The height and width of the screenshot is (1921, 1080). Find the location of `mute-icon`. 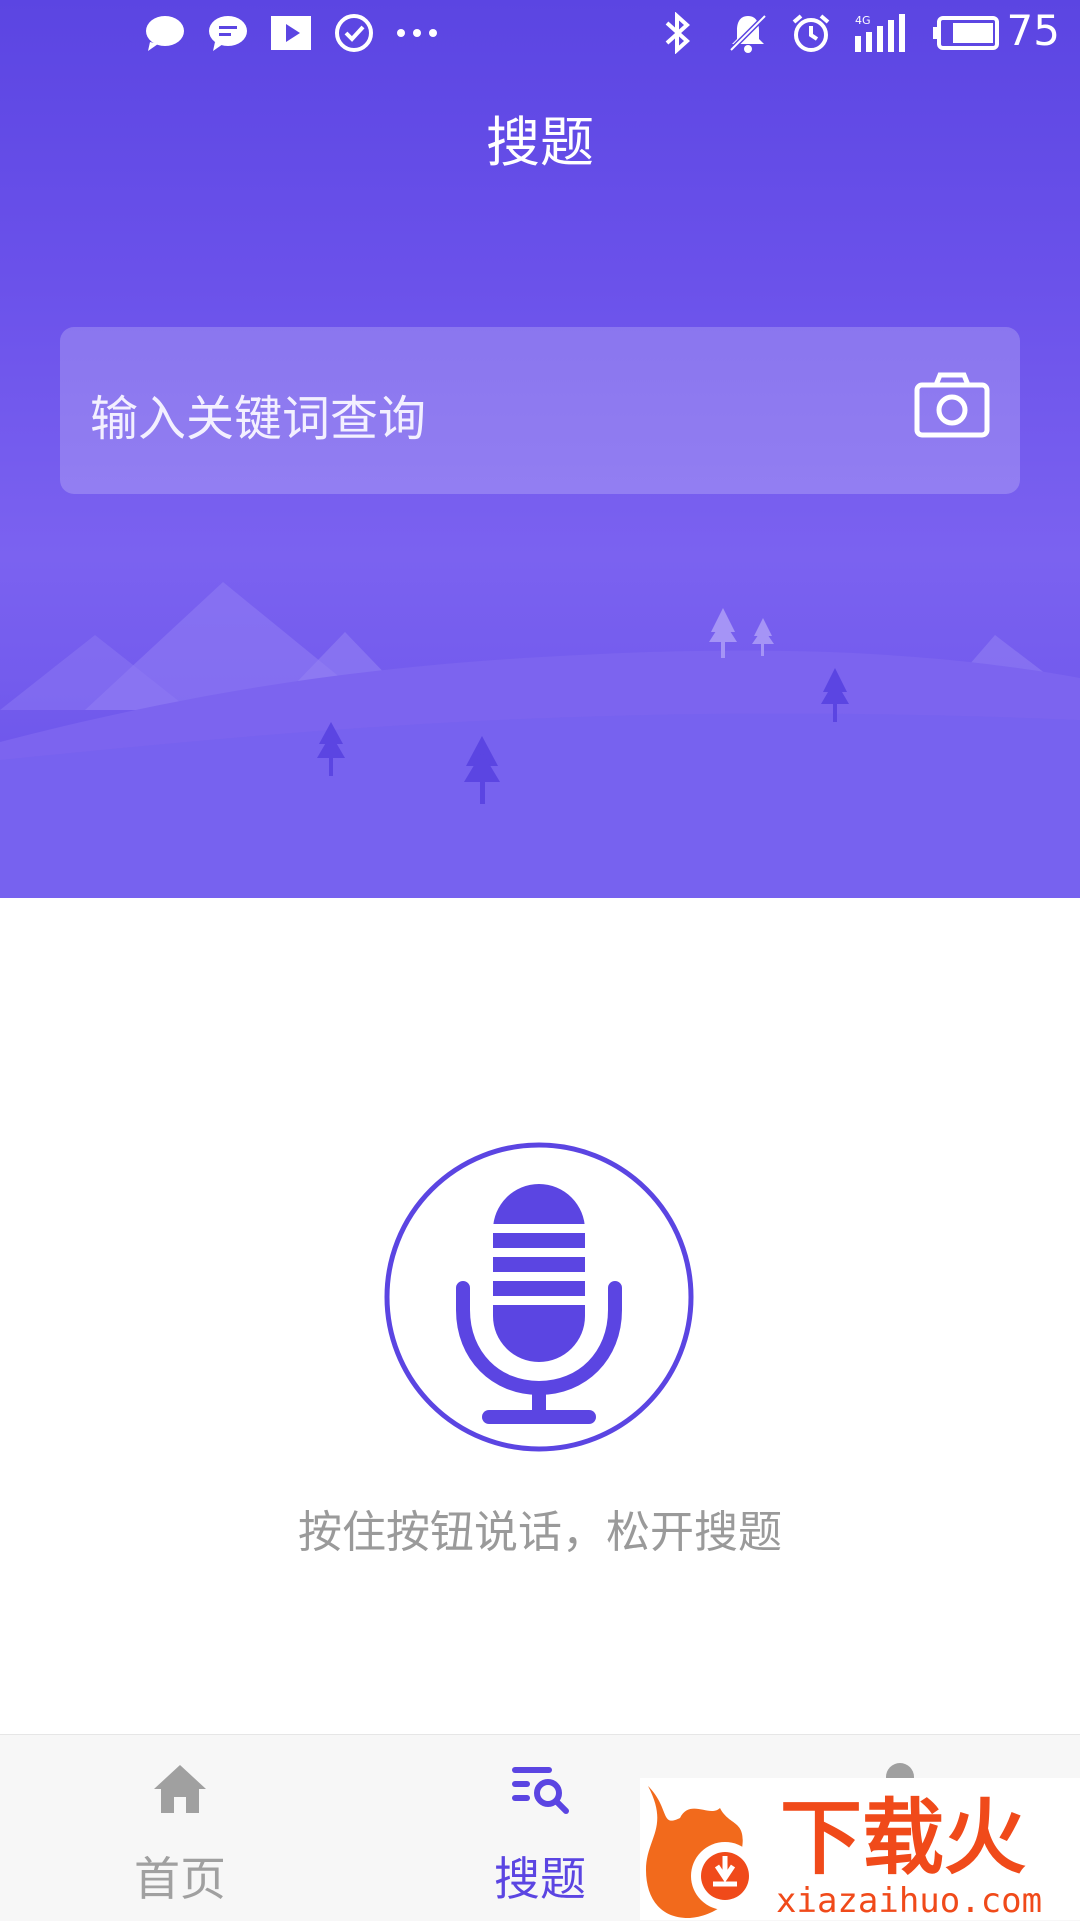

mute-icon is located at coordinates (748, 33).